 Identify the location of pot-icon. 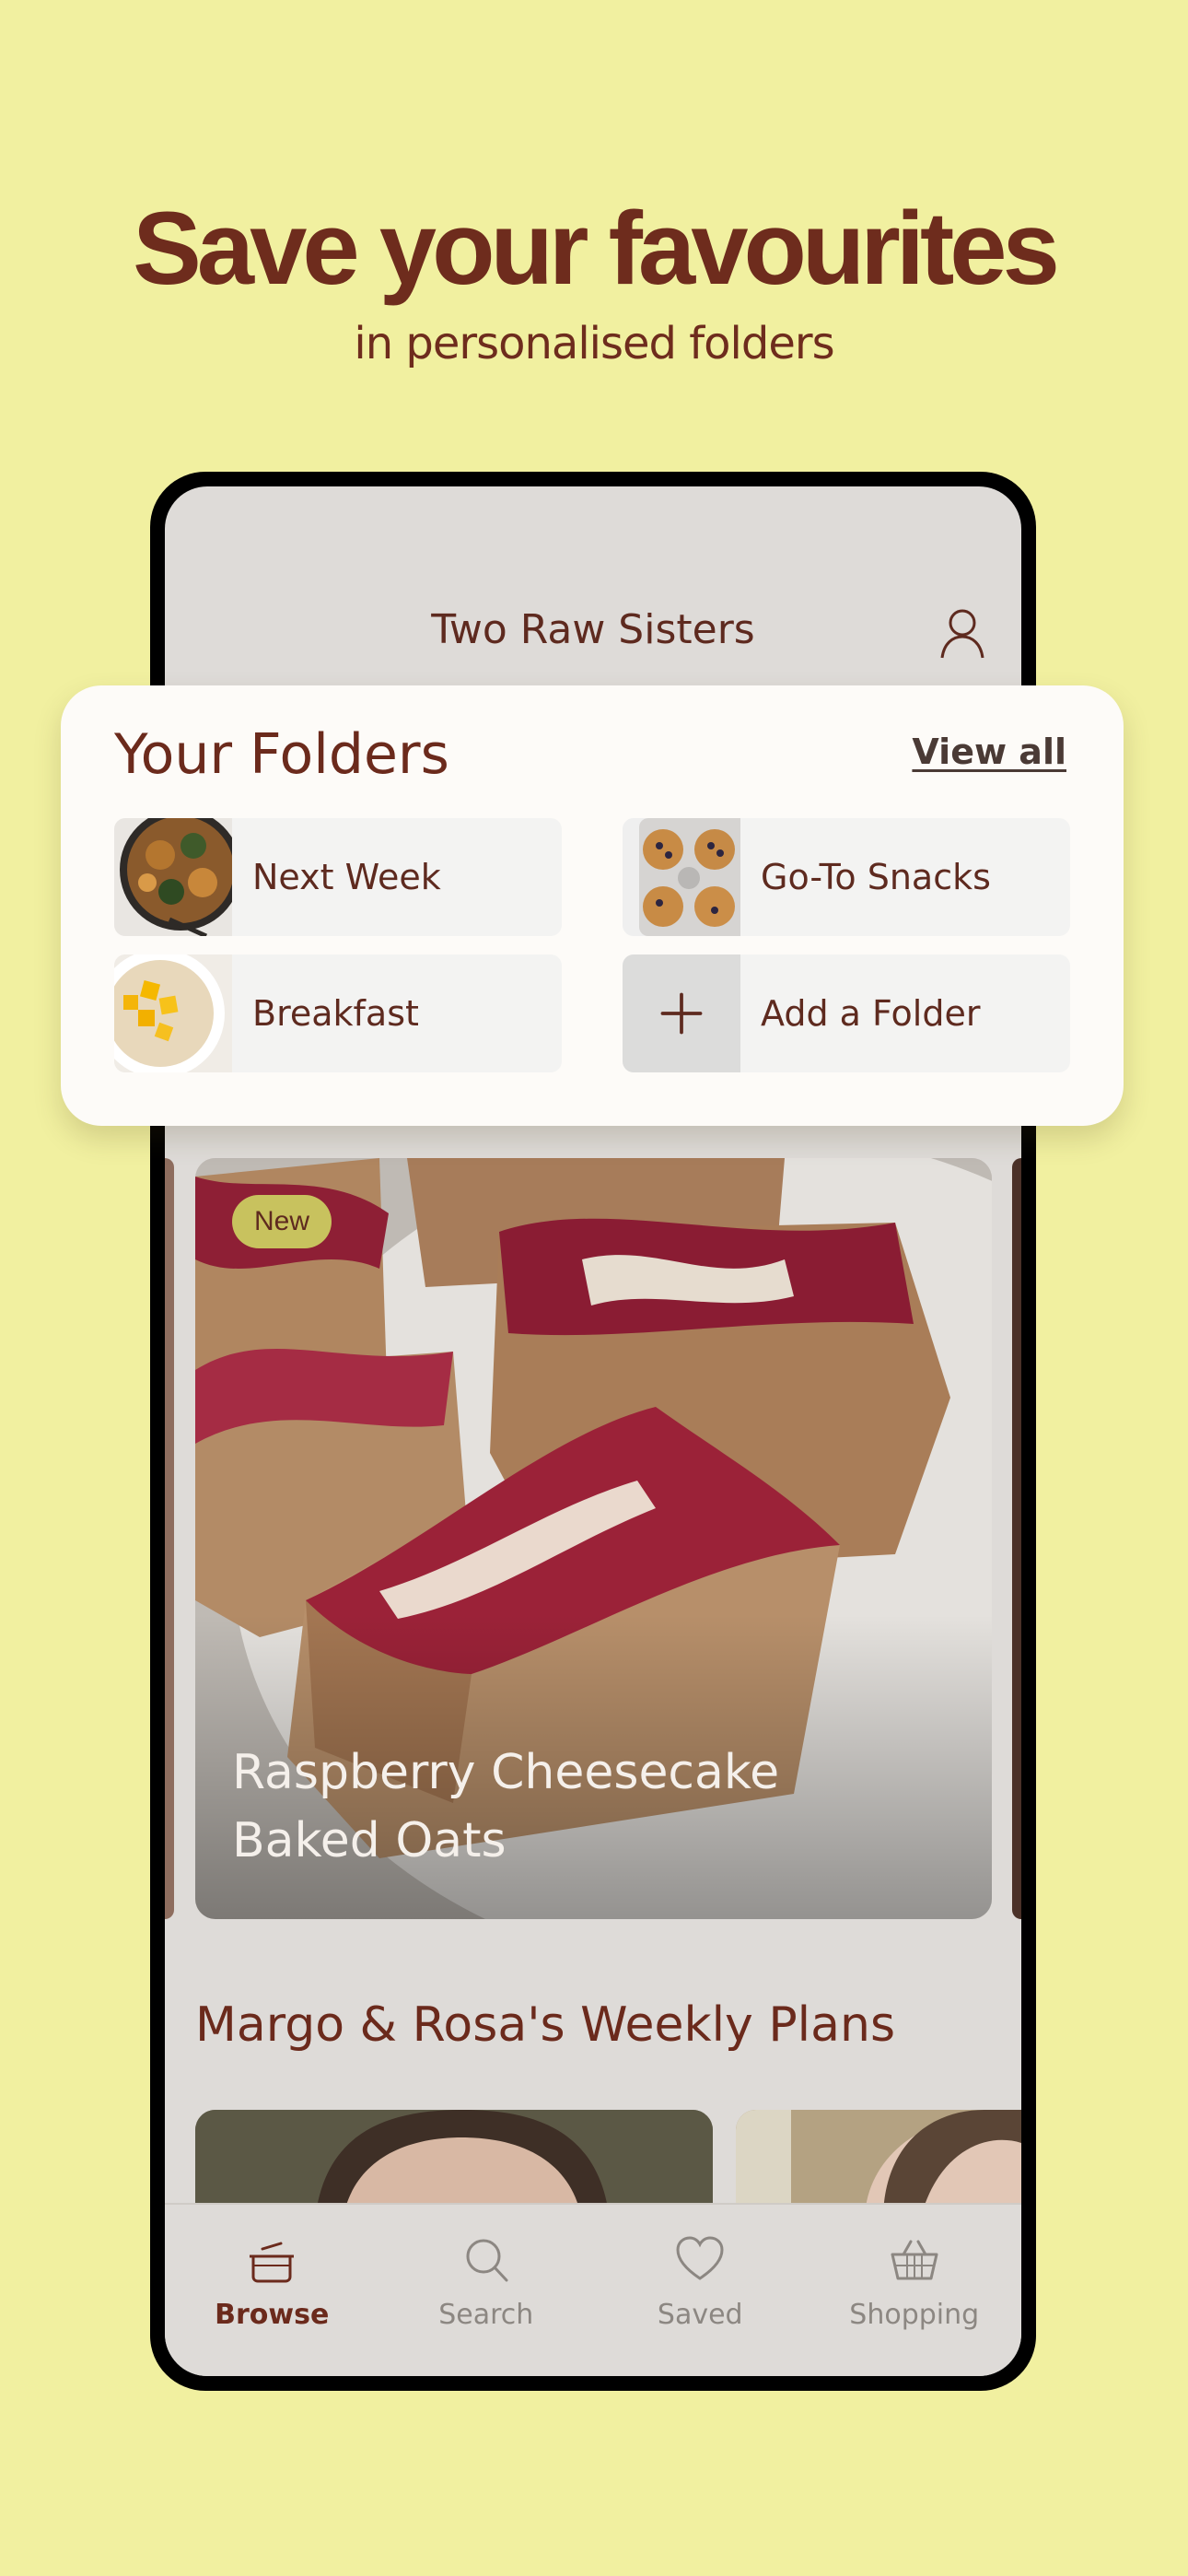
(272, 2262).